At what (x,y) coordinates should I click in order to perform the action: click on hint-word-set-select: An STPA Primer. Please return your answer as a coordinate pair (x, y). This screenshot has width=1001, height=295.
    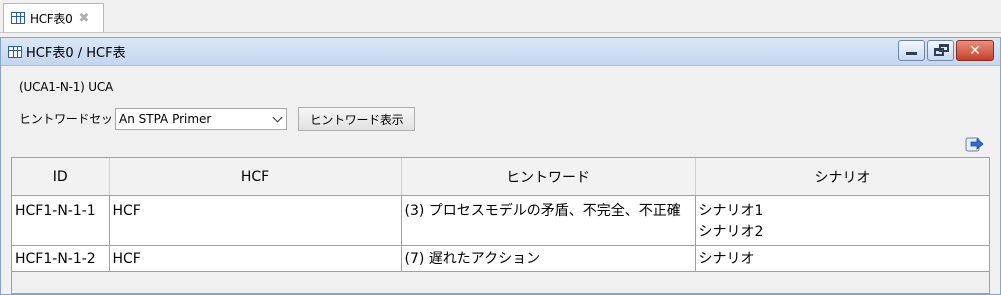
    Looking at the image, I should click on (201, 119).